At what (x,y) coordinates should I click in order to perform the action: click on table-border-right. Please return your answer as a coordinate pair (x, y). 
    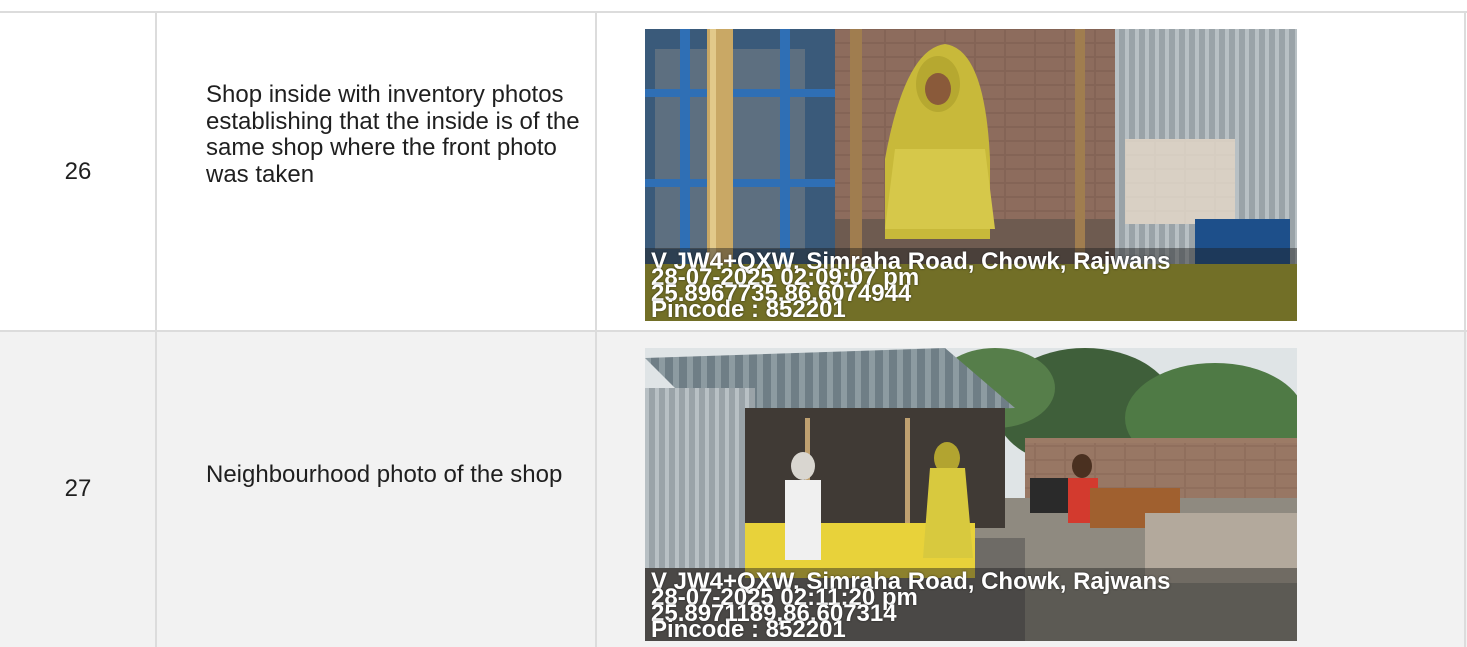
    Looking at the image, I should click on (1465, 329).